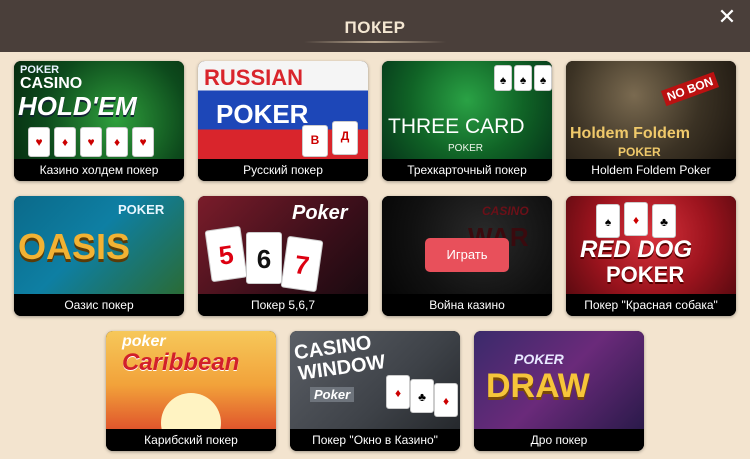 The image size is (750, 459). What do you see at coordinates (467, 170) in the screenshot?
I see `game-caption: Трехкарточный покер` at bounding box center [467, 170].